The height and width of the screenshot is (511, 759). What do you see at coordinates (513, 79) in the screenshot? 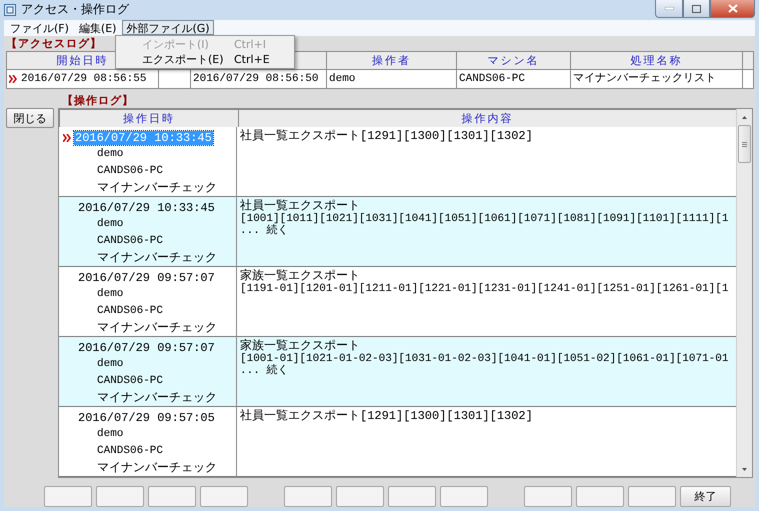
I see `table-cell: CANDS06-PC` at bounding box center [513, 79].